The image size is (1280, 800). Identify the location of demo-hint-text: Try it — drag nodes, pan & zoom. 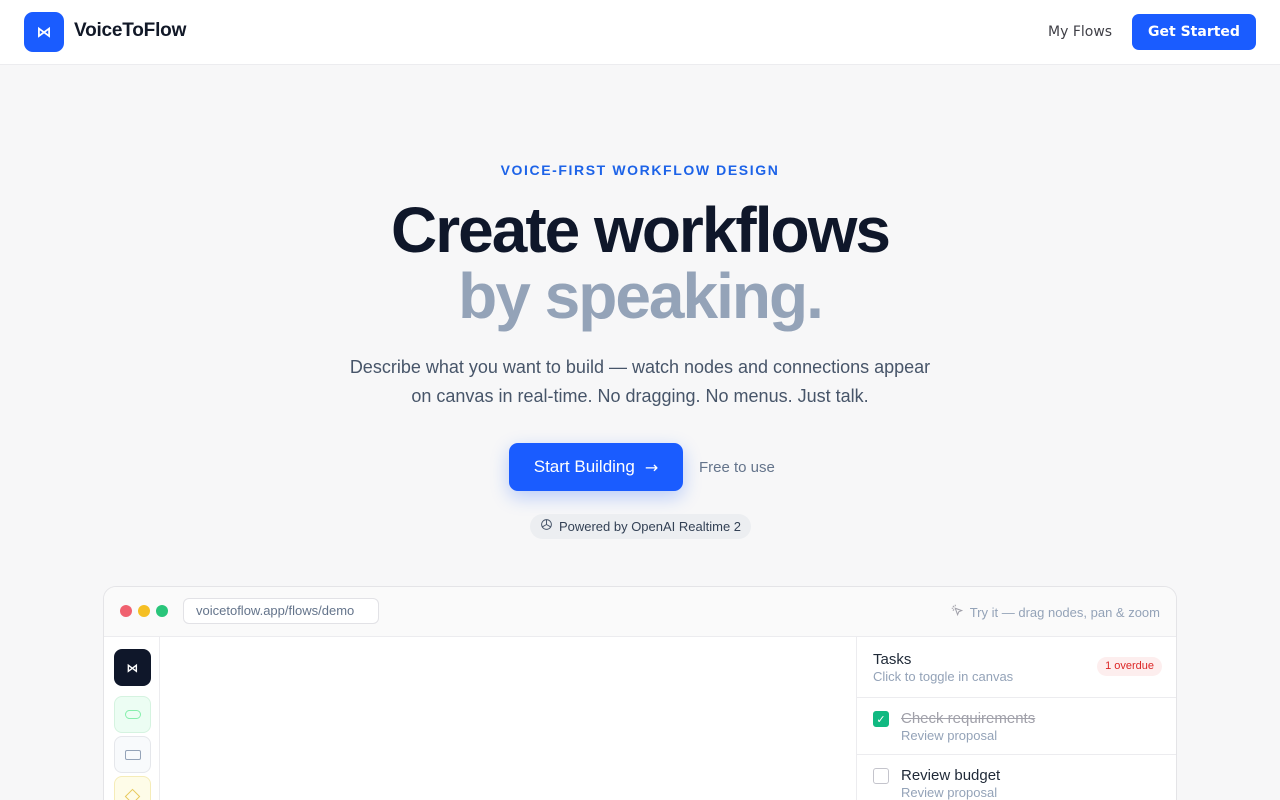
(1064, 612).